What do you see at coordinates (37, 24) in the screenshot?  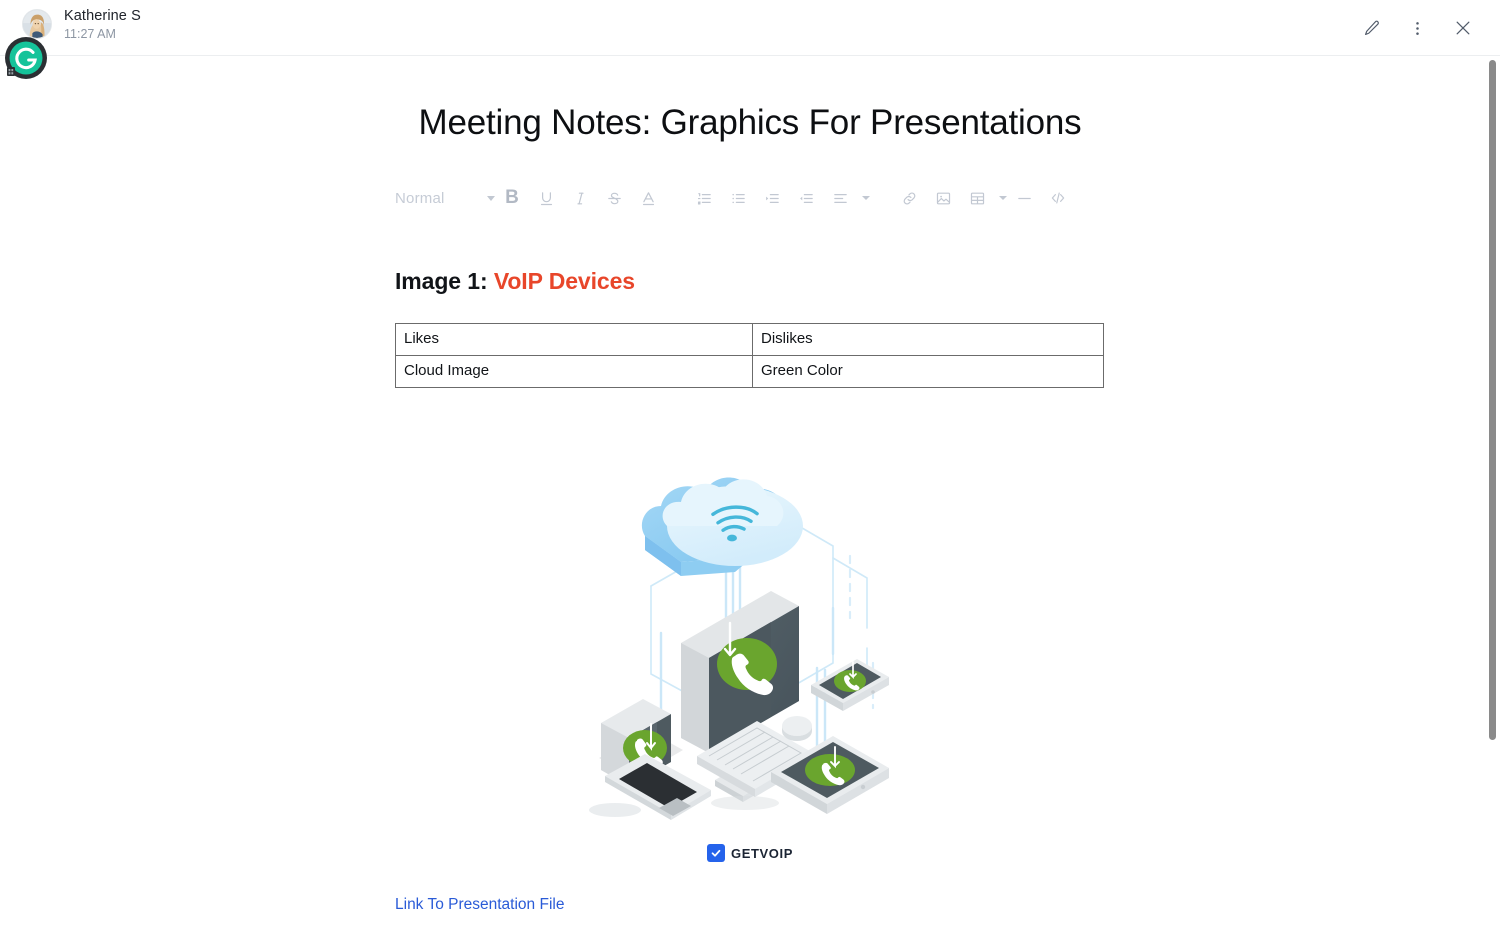 I see `avatar` at bounding box center [37, 24].